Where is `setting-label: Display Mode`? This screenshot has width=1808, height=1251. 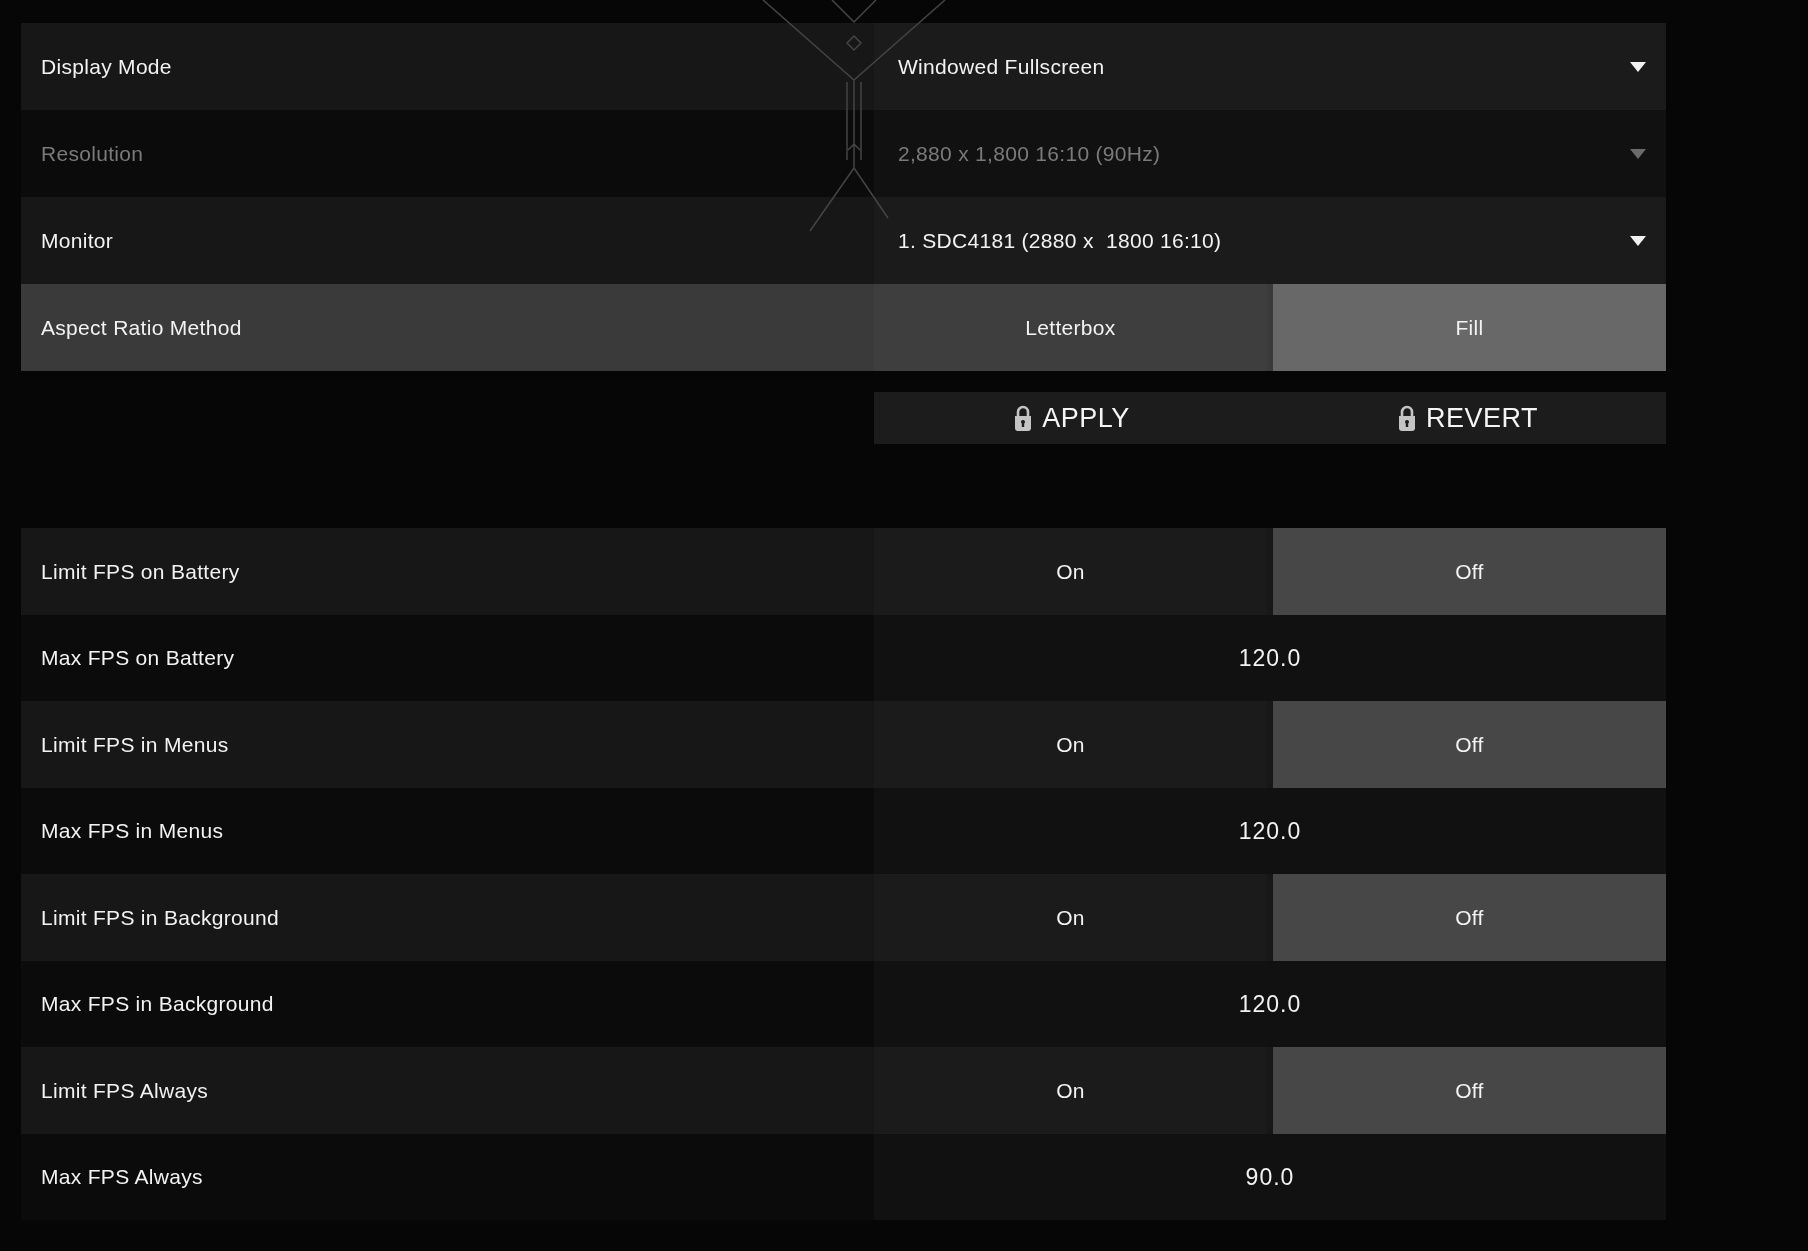
setting-label: Display Mode is located at coordinates (106, 66).